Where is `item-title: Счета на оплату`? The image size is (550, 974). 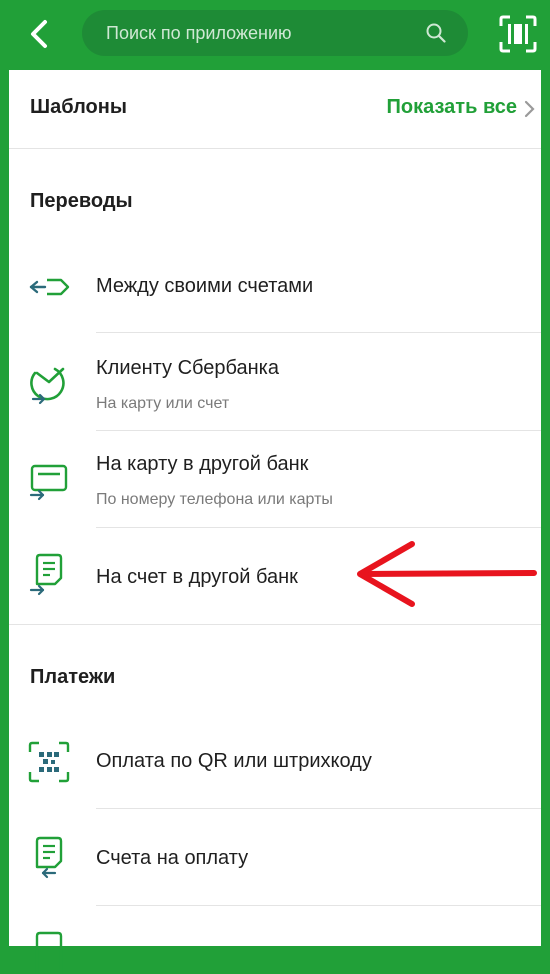 item-title: Счета на оплату is located at coordinates (172, 858).